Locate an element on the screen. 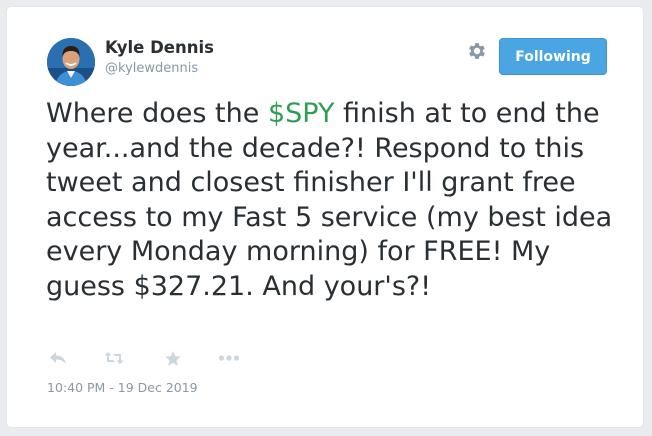 Image resolution: width=652 pixels, height=436 pixels. avatar-image is located at coordinates (71, 62).